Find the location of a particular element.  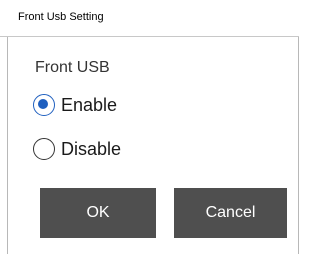

front-usb-group-label: Front USB is located at coordinates (72, 67).